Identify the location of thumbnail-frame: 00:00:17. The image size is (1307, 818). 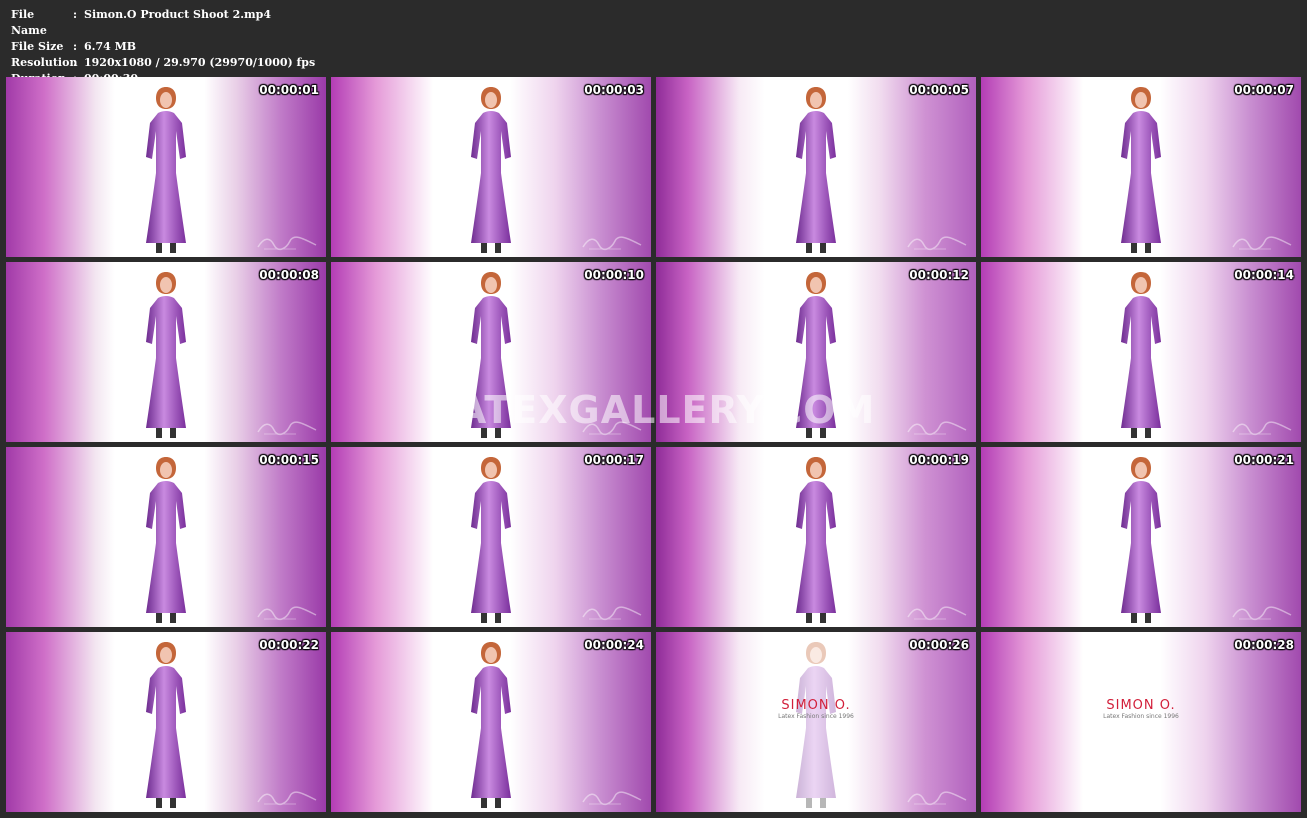
(491, 537).